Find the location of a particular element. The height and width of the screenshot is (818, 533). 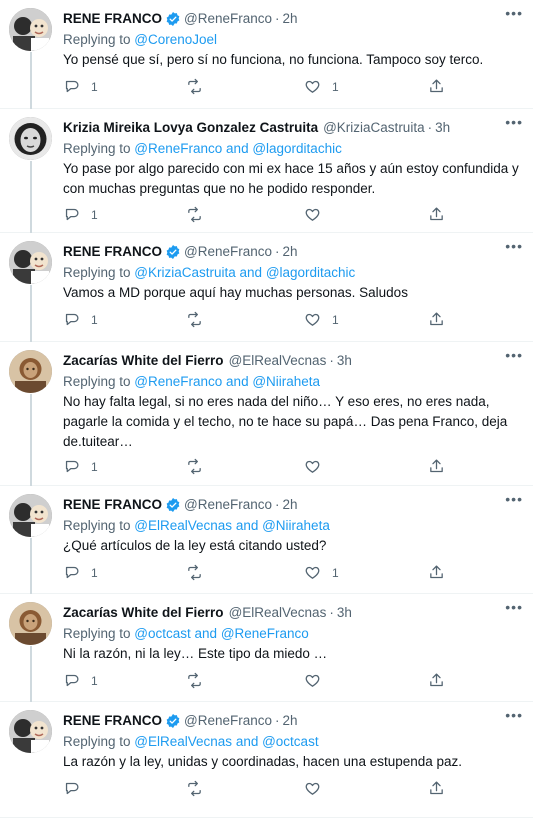

reply-button is located at coordinates (77, 788).